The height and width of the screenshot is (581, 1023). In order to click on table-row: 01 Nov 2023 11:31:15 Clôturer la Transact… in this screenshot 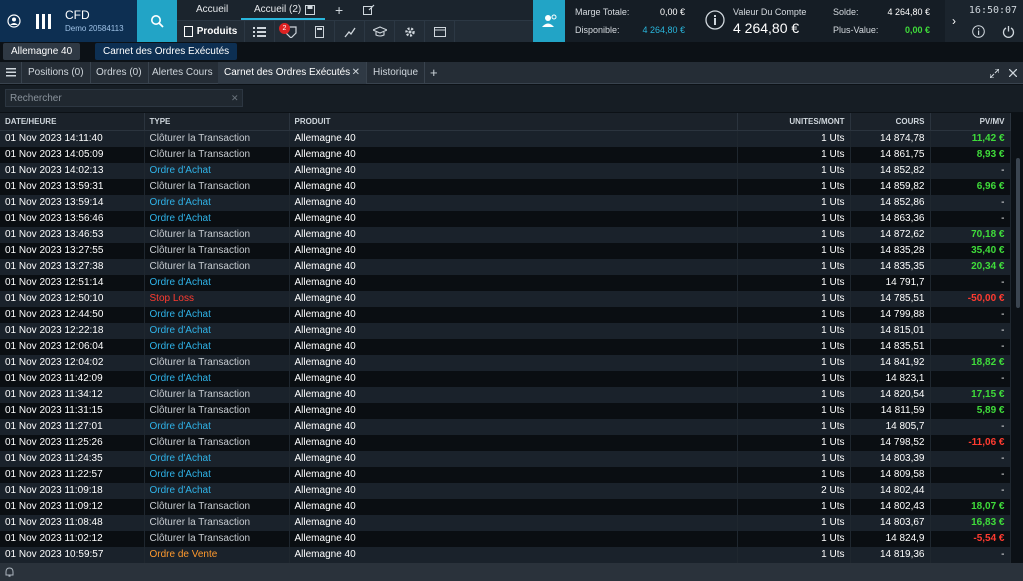, I will do `click(505, 410)`.